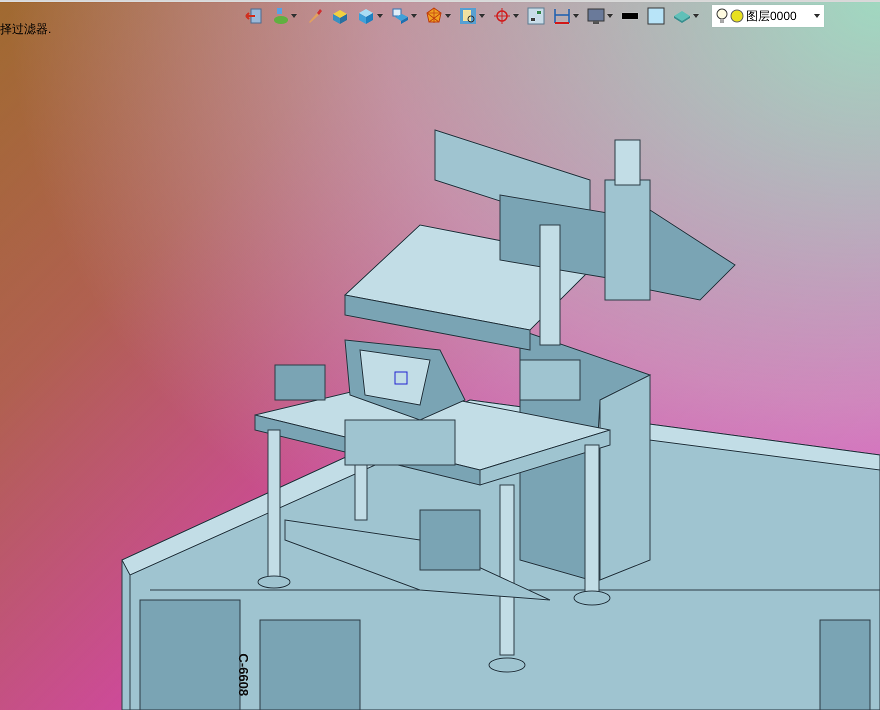  What do you see at coordinates (434, 16) in the screenshot?
I see `polygon-icon` at bounding box center [434, 16].